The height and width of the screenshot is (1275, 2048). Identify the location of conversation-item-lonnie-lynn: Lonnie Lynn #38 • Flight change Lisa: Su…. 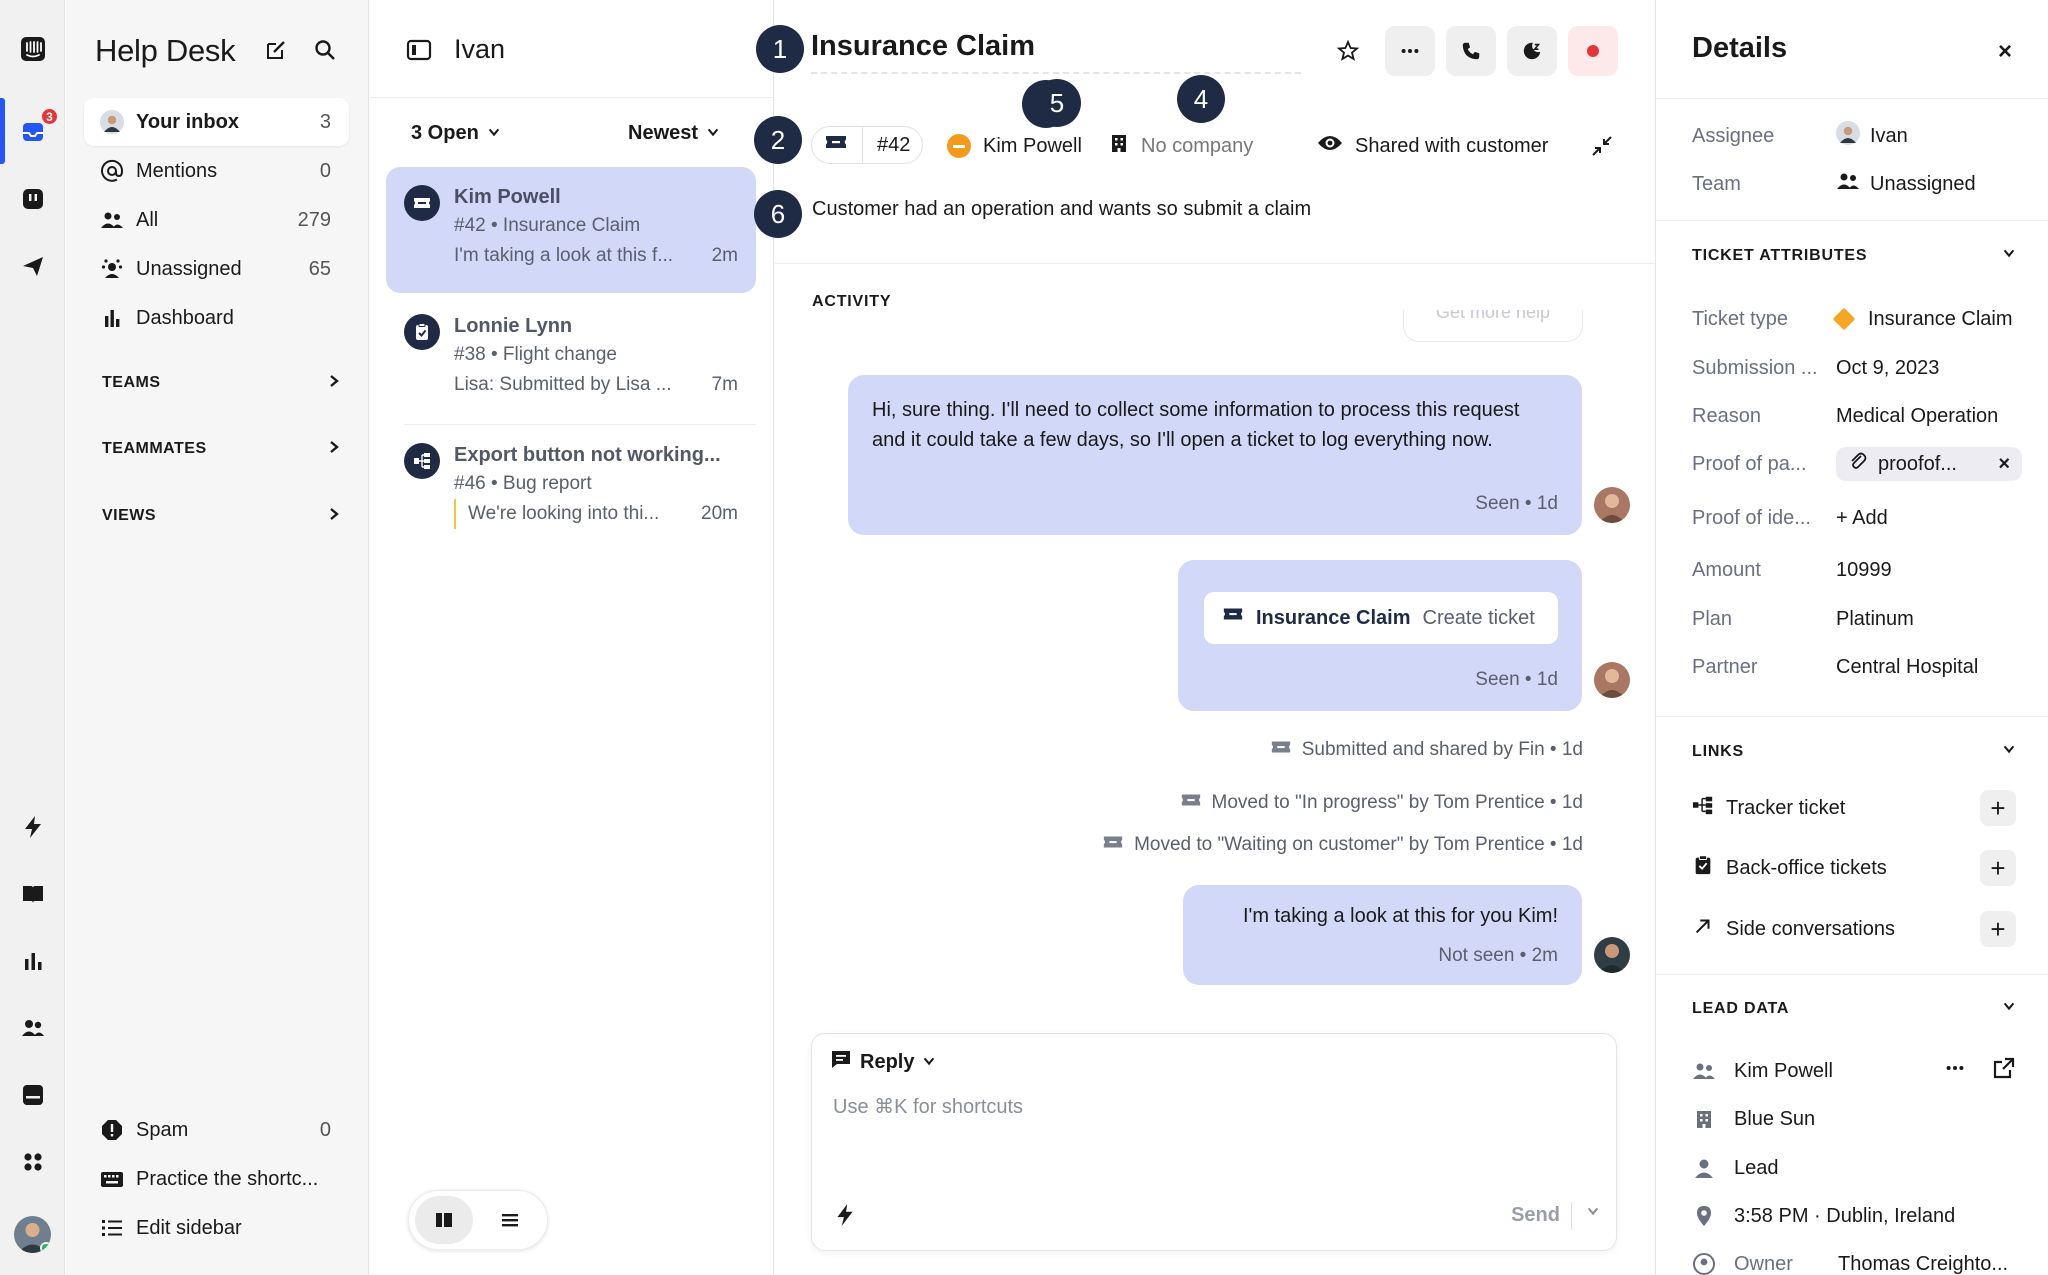
(571, 359).